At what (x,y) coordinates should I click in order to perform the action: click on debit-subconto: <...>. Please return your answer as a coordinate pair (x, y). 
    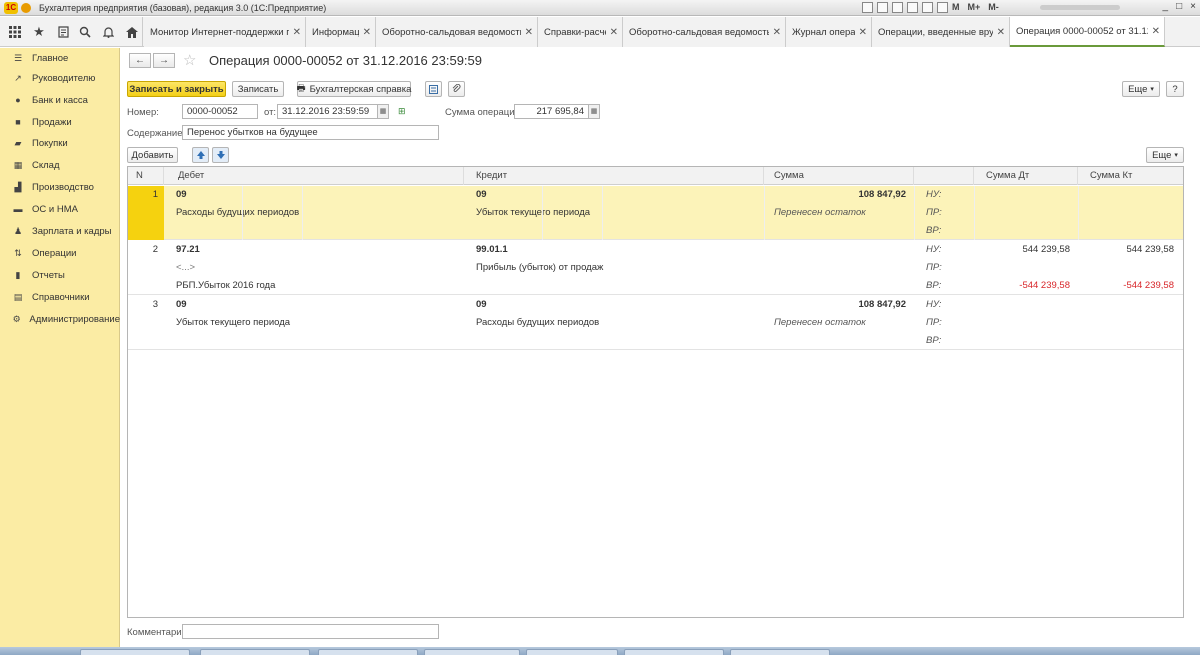
    Looking at the image, I should click on (316, 268).